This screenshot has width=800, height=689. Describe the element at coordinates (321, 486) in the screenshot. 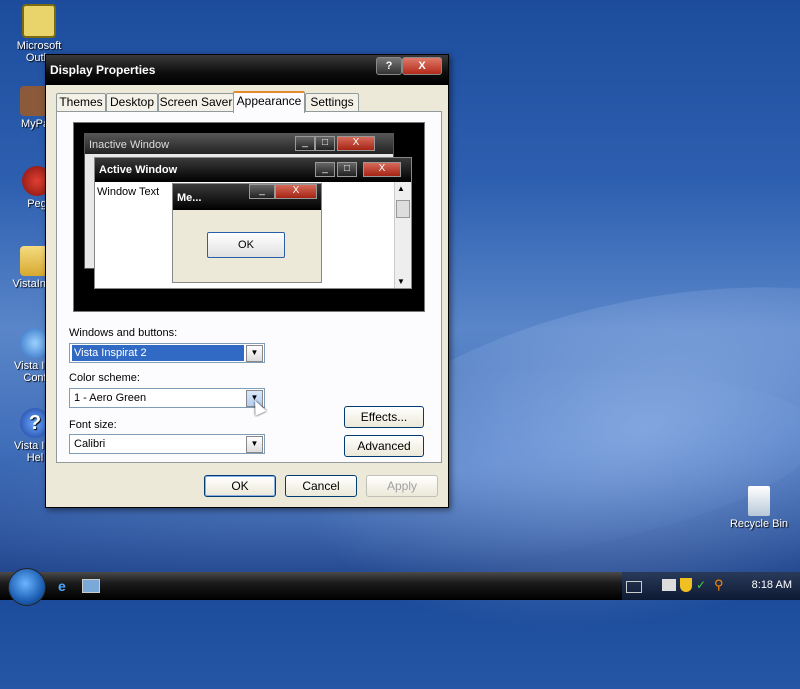

I see `cancel-button: Cancel` at that location.